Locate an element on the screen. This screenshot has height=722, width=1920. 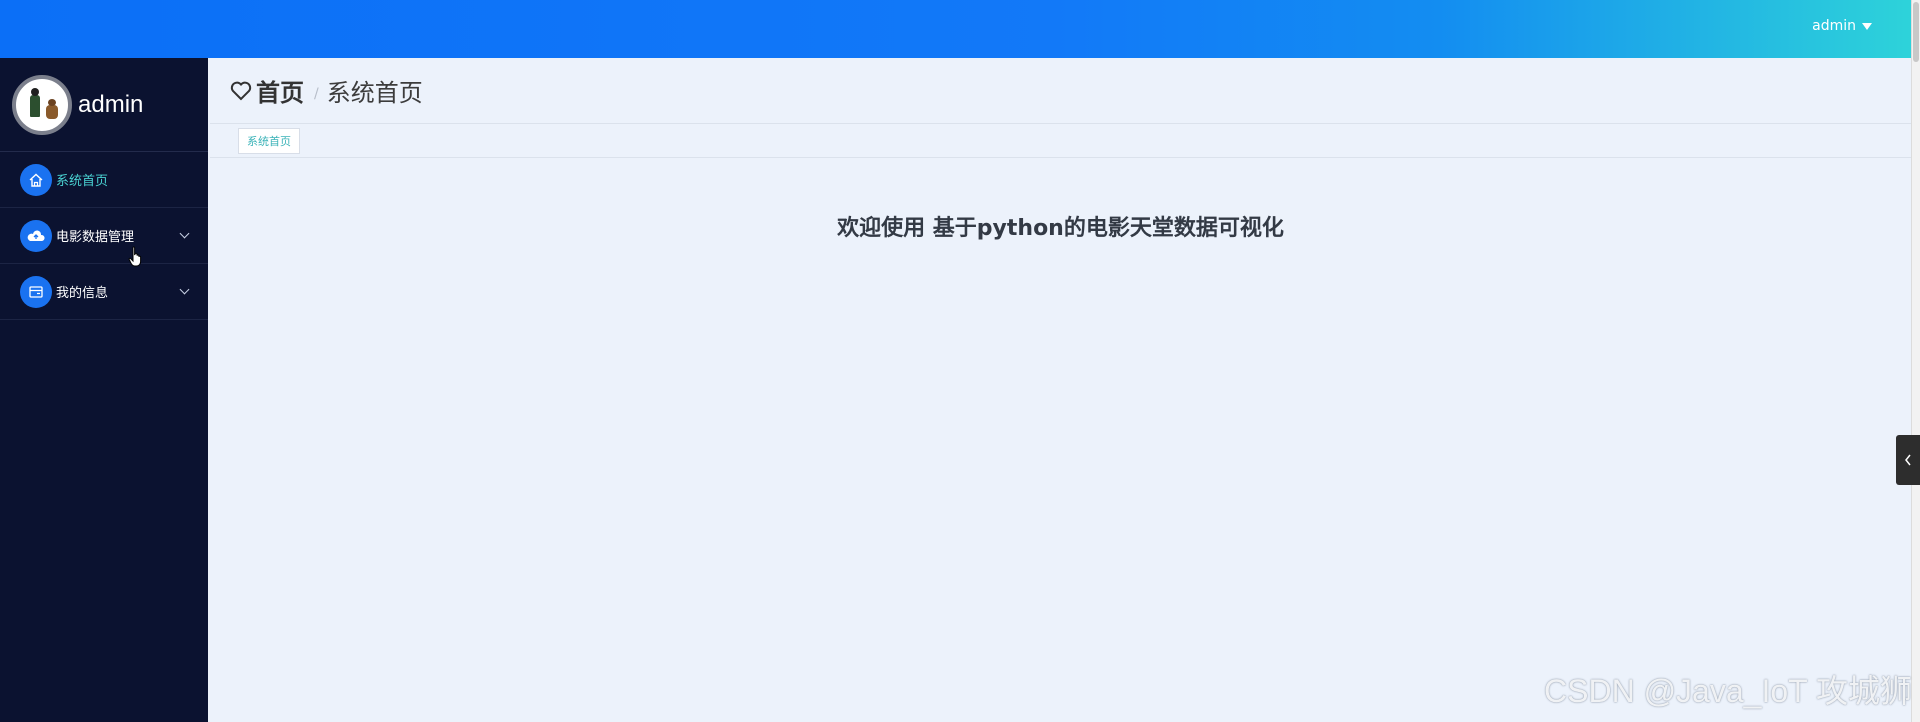
card-icon is located at coordinates (36, 291).